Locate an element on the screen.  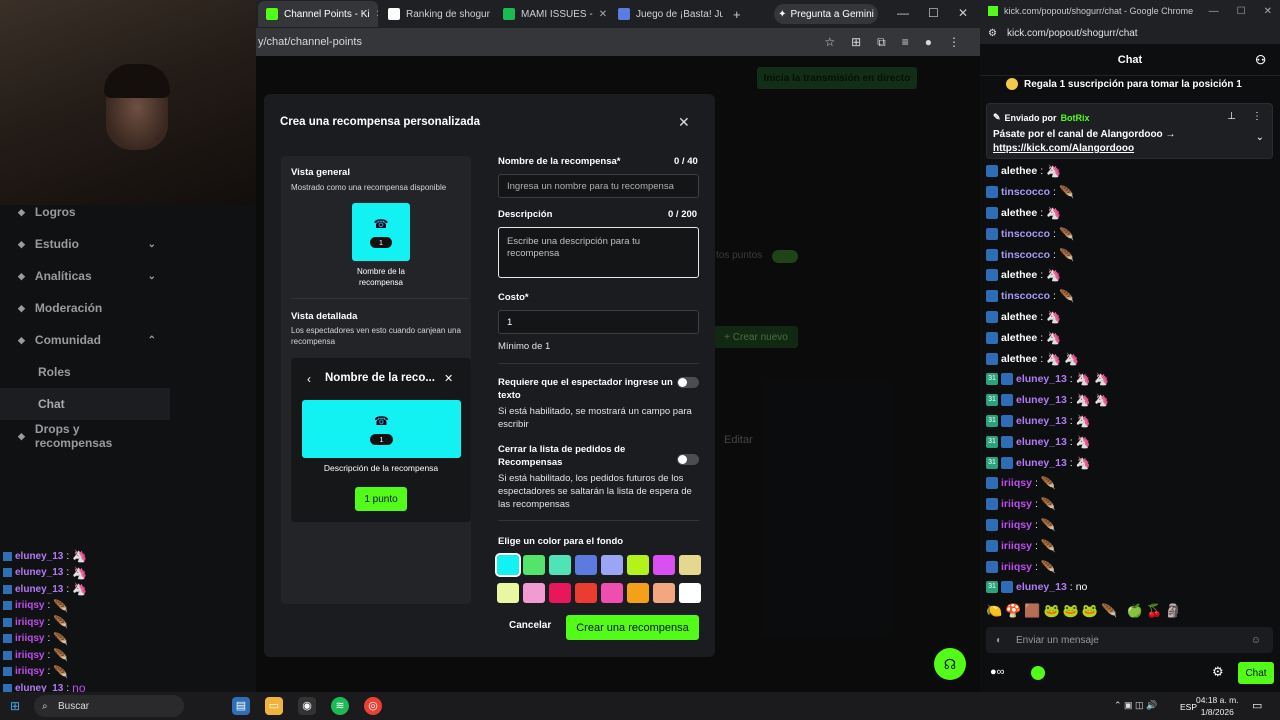
right-address-bar: ⚙ kick.com/popout/shogurr/chat is located at coordinates (1130, 33).